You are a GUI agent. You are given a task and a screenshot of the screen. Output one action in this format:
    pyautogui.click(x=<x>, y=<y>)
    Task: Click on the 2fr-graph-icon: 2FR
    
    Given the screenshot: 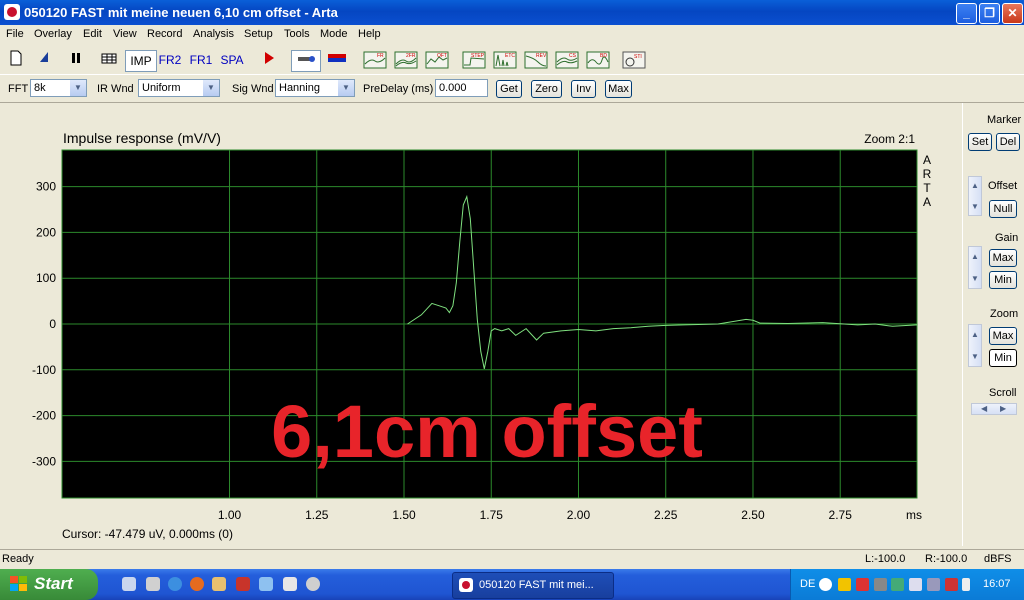 What is the action you would take?
    pyautogui.click(x=406, y=60)
    